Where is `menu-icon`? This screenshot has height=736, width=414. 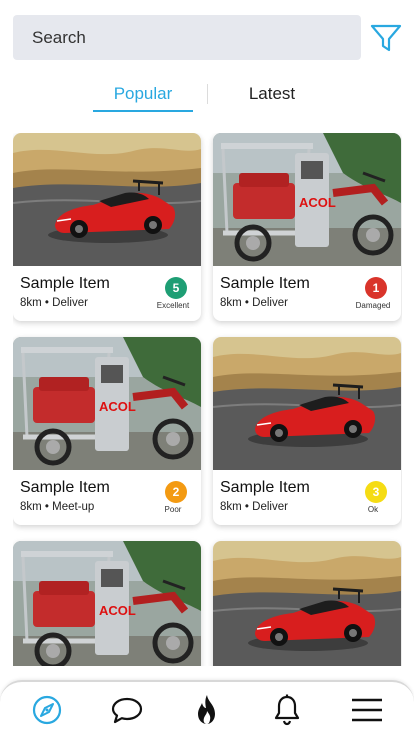
menu-icon is located at coordinates (367, 710).